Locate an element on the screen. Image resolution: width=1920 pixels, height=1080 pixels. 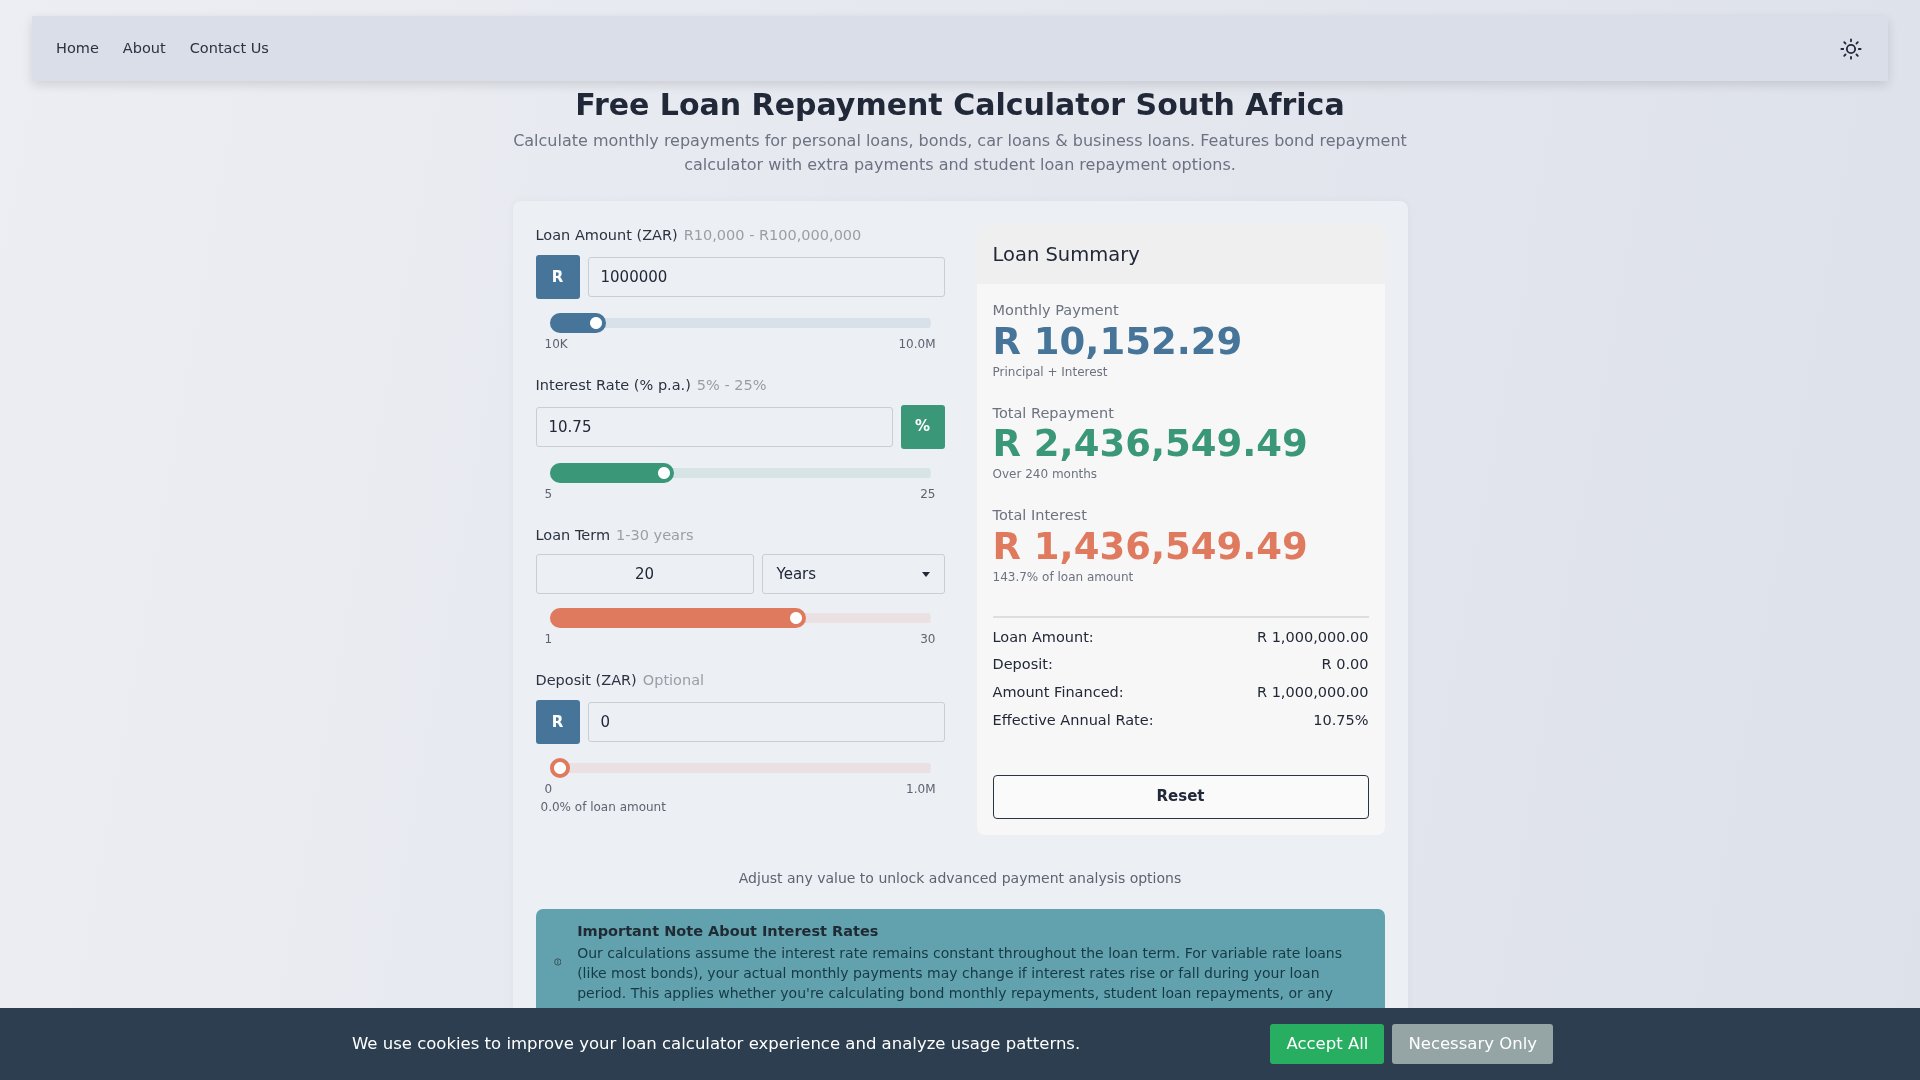
summary-title: Loan Summary is located at coordinates (1180, 255).